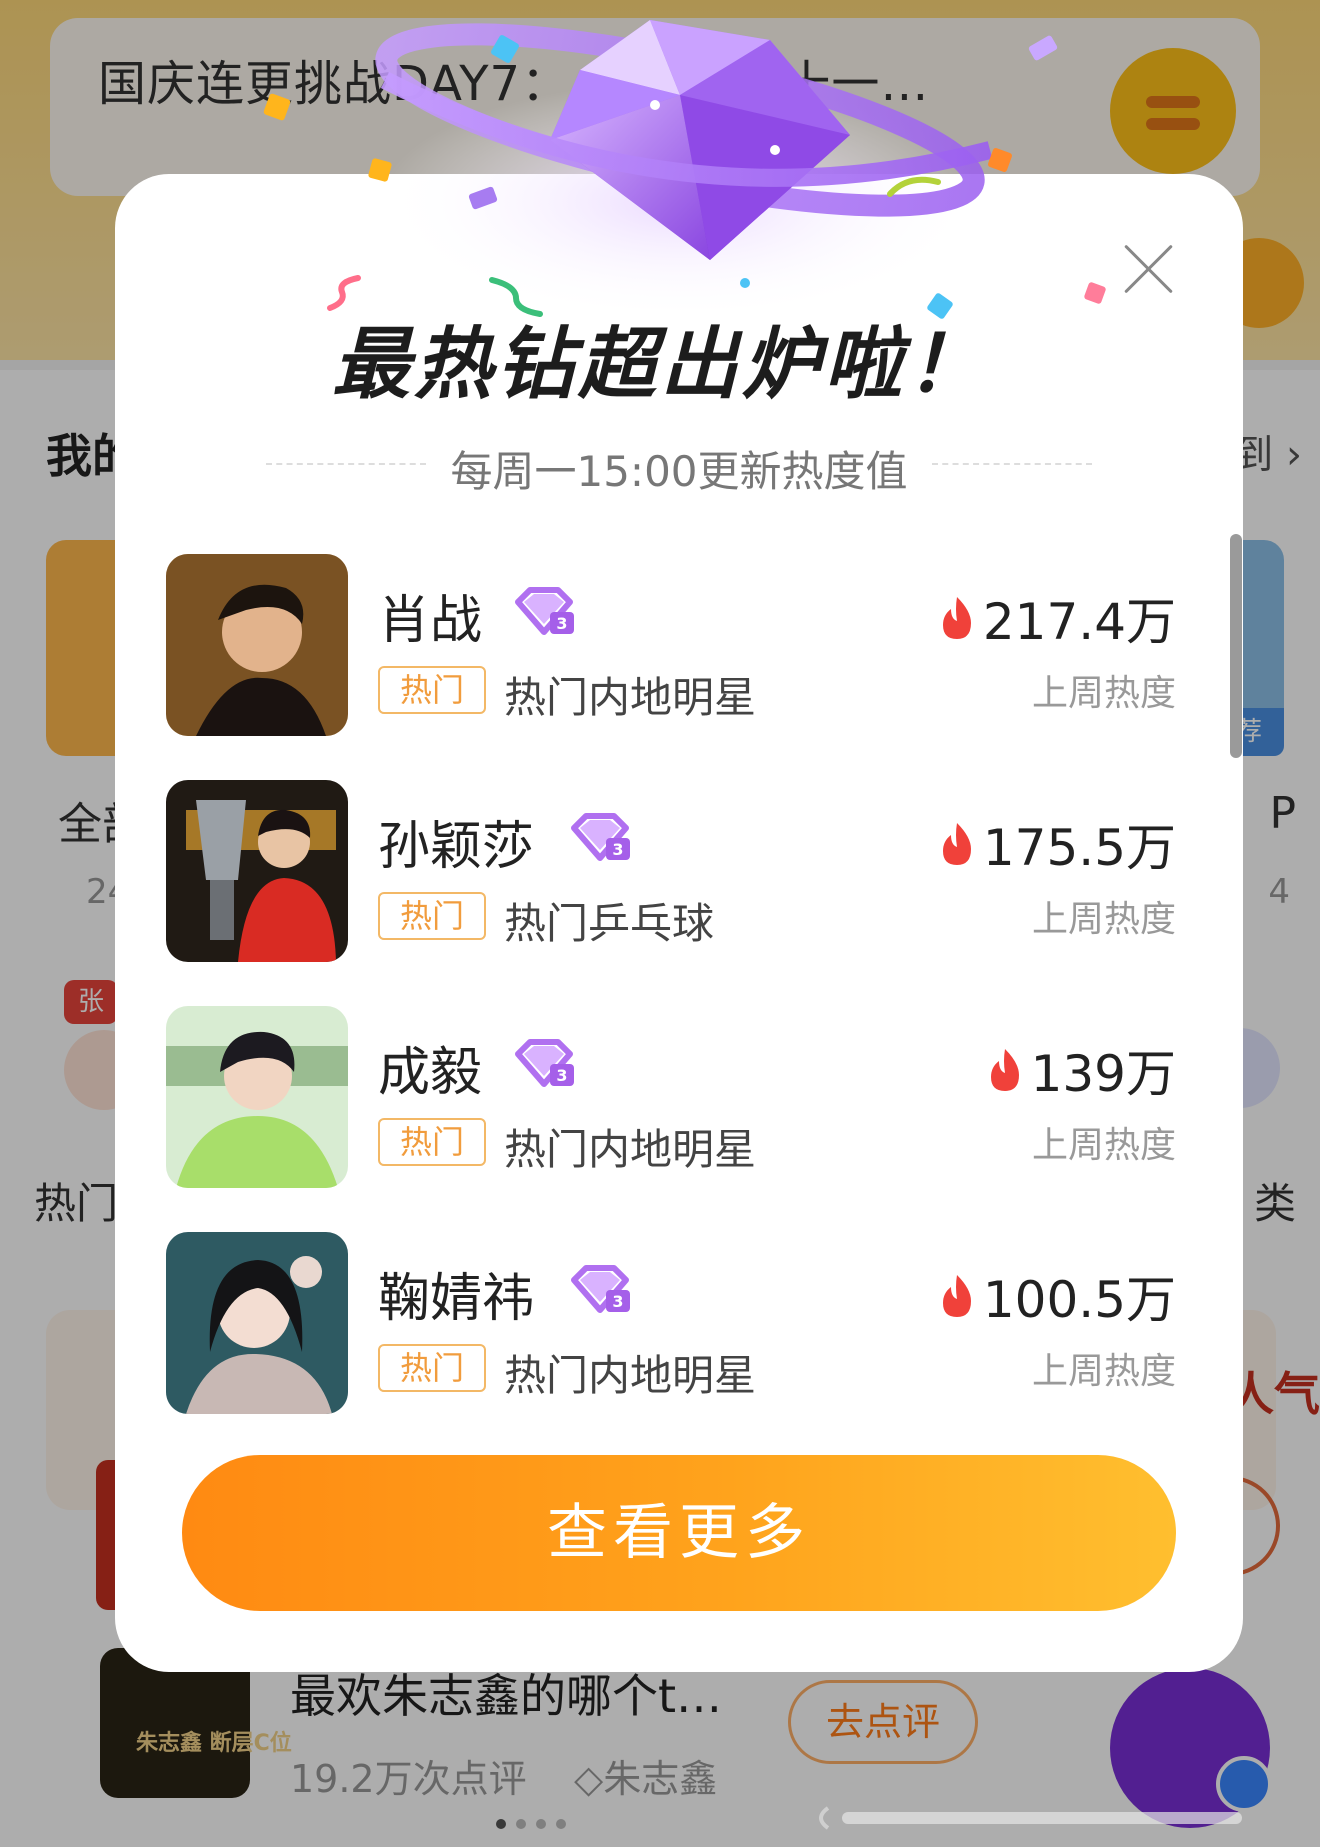 Image resolution: width=1320 pixels, height=1847 pixels. What do you see at coordinates (456, 1299) in the screenshot?
I see `celebrity-name: 鞠婧祎` at bounding box center [456, 1299].